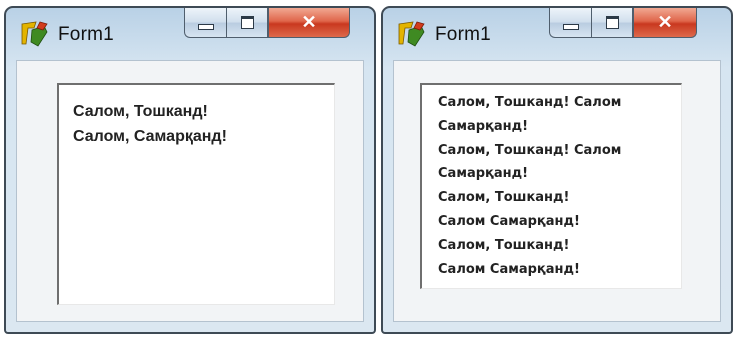  What do you see at coordinates (150, 136) in the screenshot?
I see `memo-line: Салом, Самарқанд!` at bounding box center [150, 136].